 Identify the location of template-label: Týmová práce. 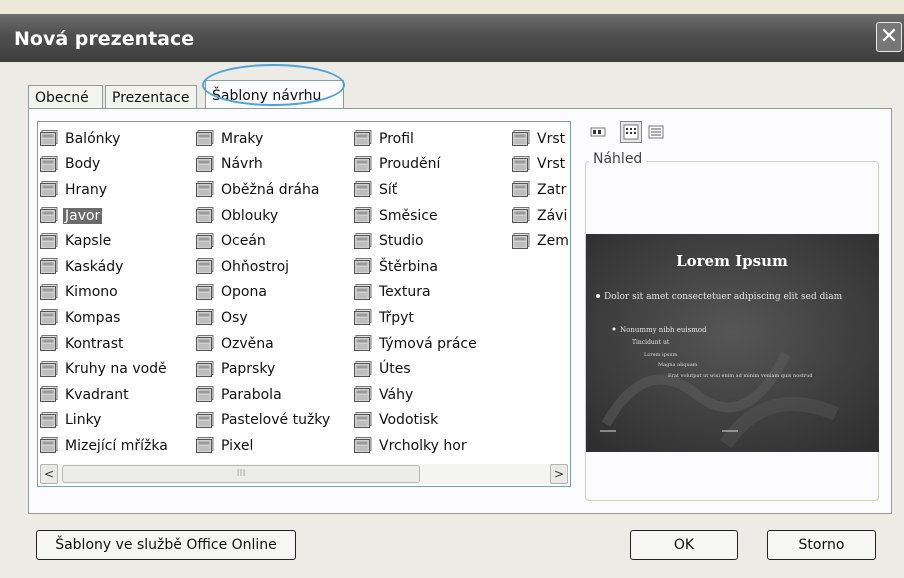
(428, 343).